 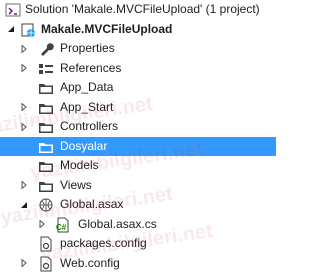 I want to click on project-label: Makale.MVCFileUpload, so click(x=106, y=30).